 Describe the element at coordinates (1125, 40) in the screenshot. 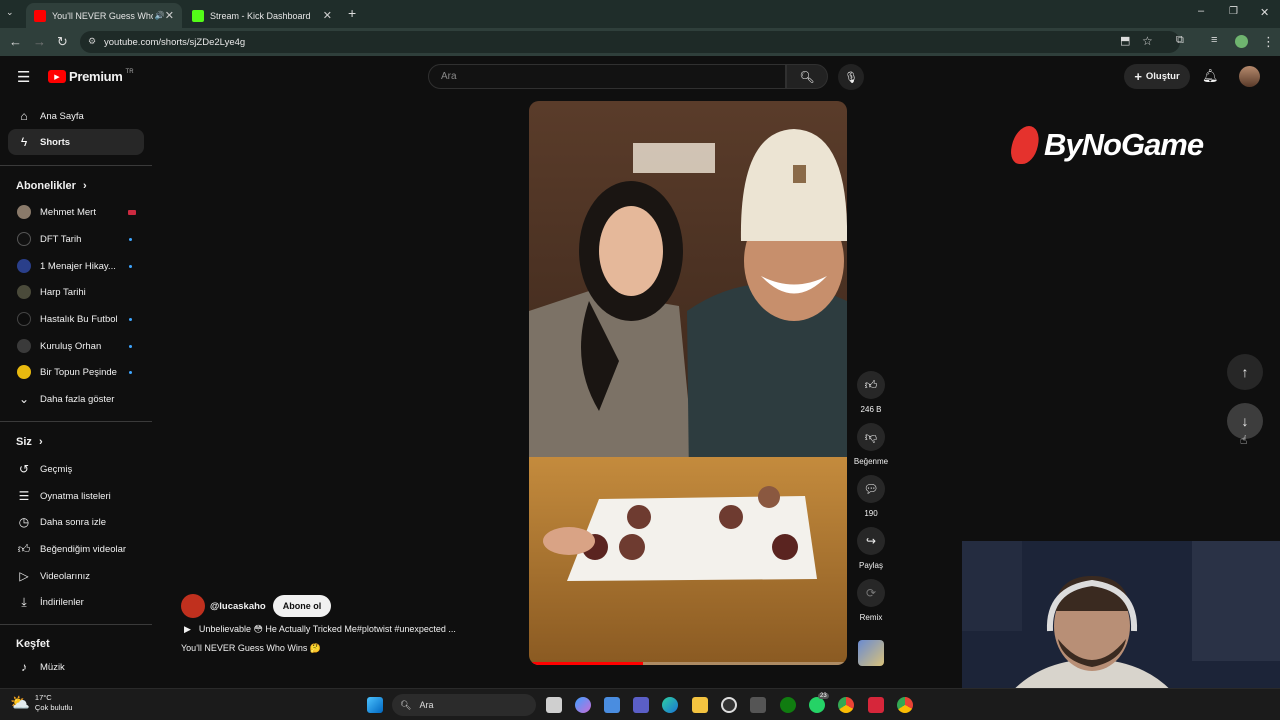

I see `install-icon: ⬒` at that location.